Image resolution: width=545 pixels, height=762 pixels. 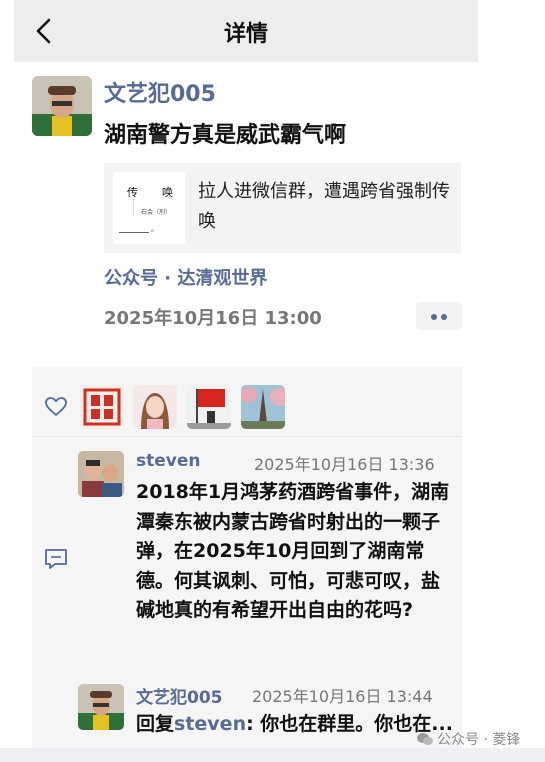 I want to click on divider, so click(x=247, y=436).